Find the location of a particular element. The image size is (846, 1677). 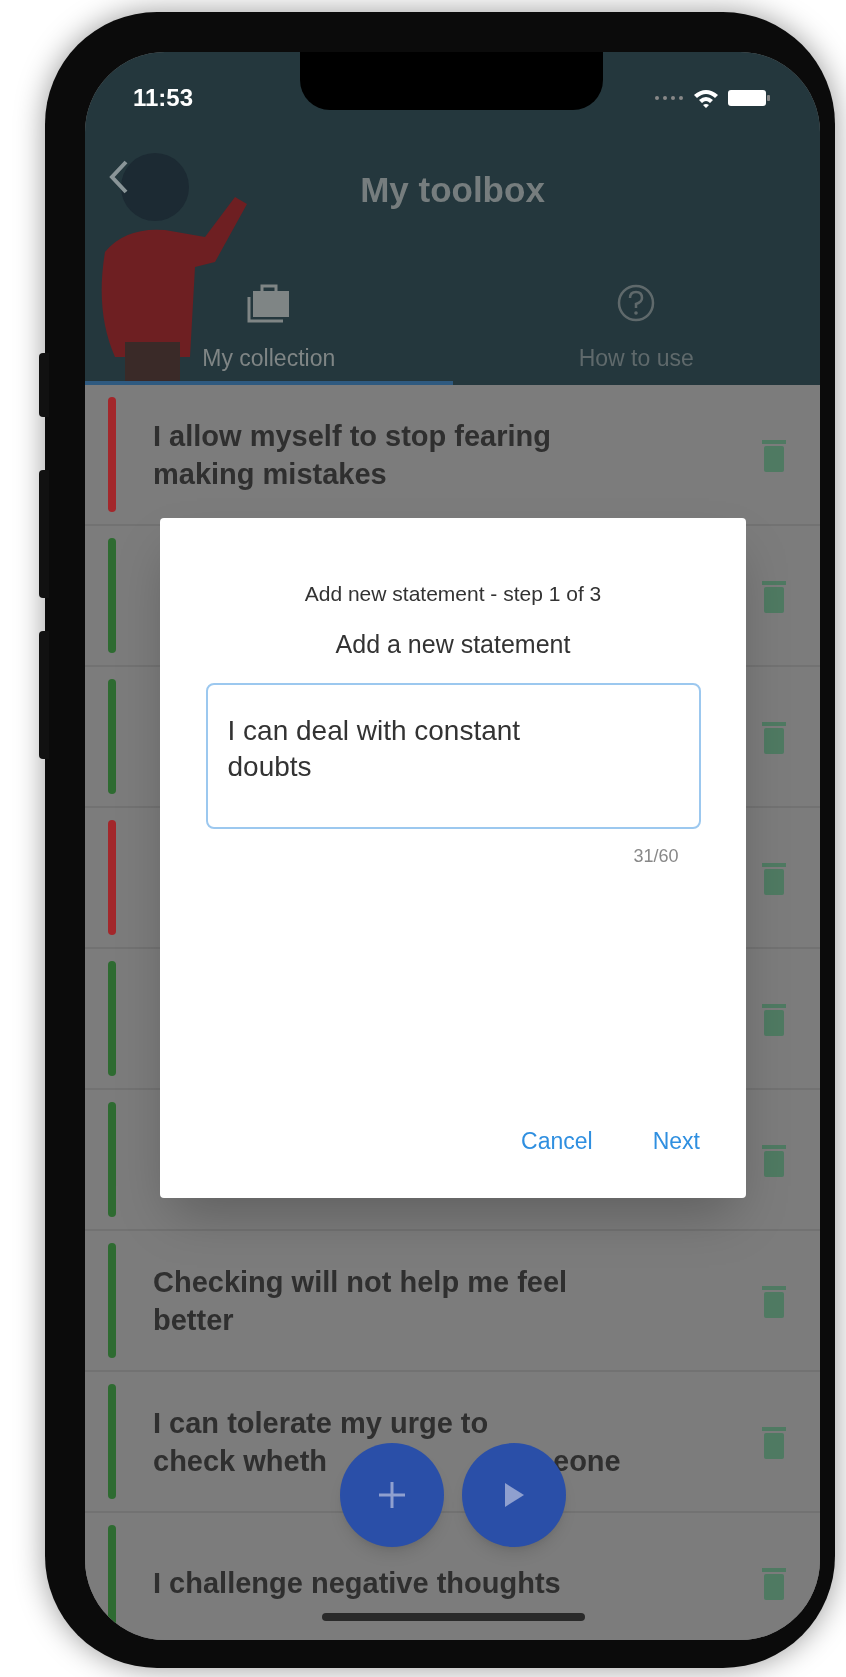

back-icon is located at coordinates (119, 177).